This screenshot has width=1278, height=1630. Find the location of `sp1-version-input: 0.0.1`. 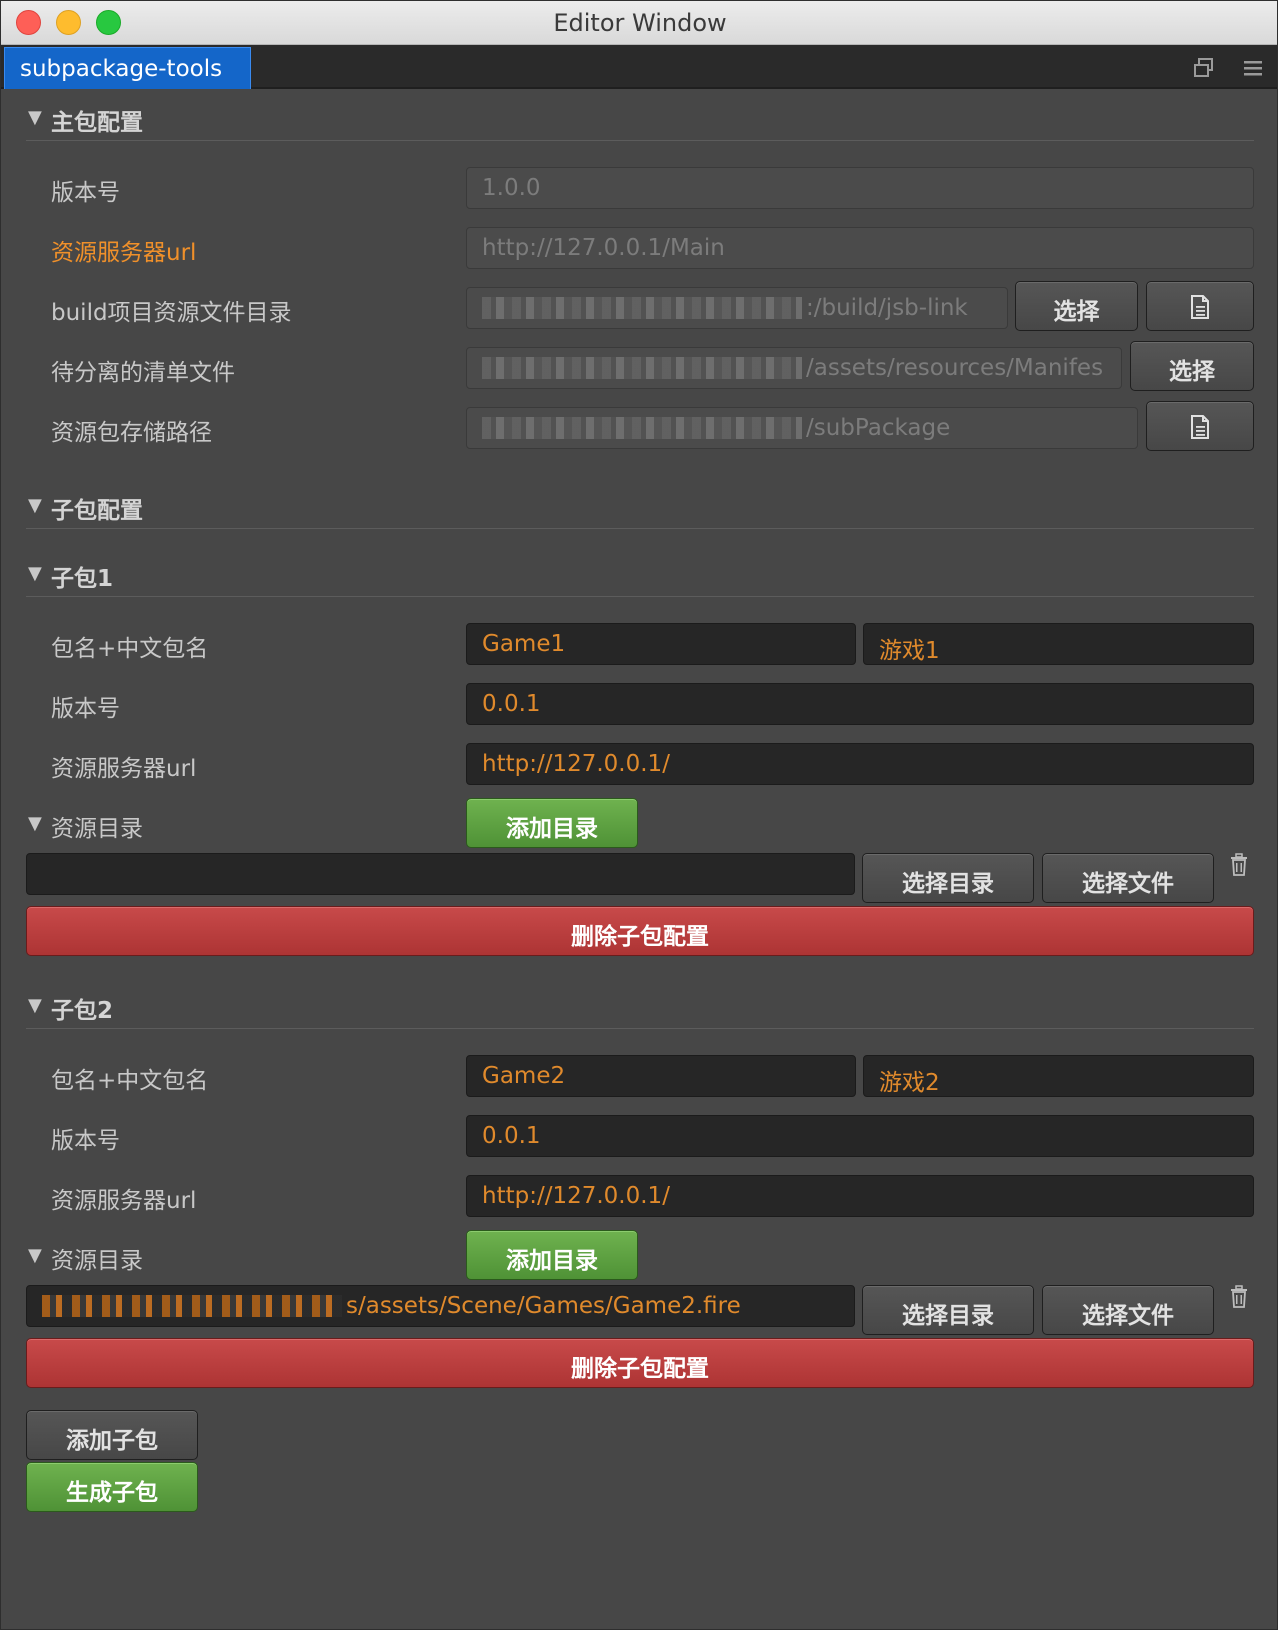

sp1-version-input: 0.0.1 is located at coordinates (860, 704).